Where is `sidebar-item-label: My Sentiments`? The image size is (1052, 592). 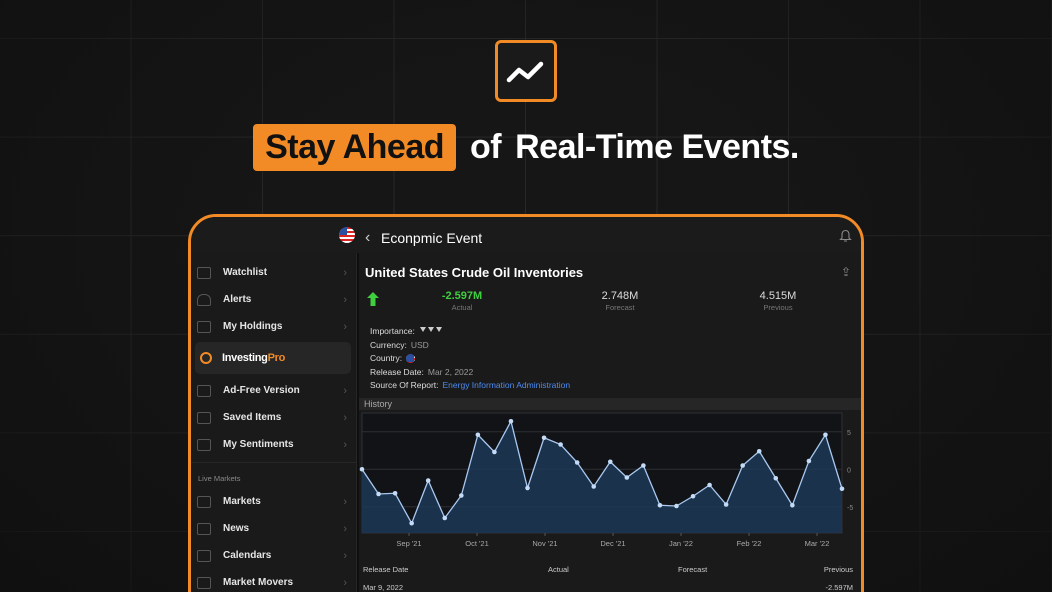
sidebar-item-label: My Sentiments is located at coordinates (258, 444).